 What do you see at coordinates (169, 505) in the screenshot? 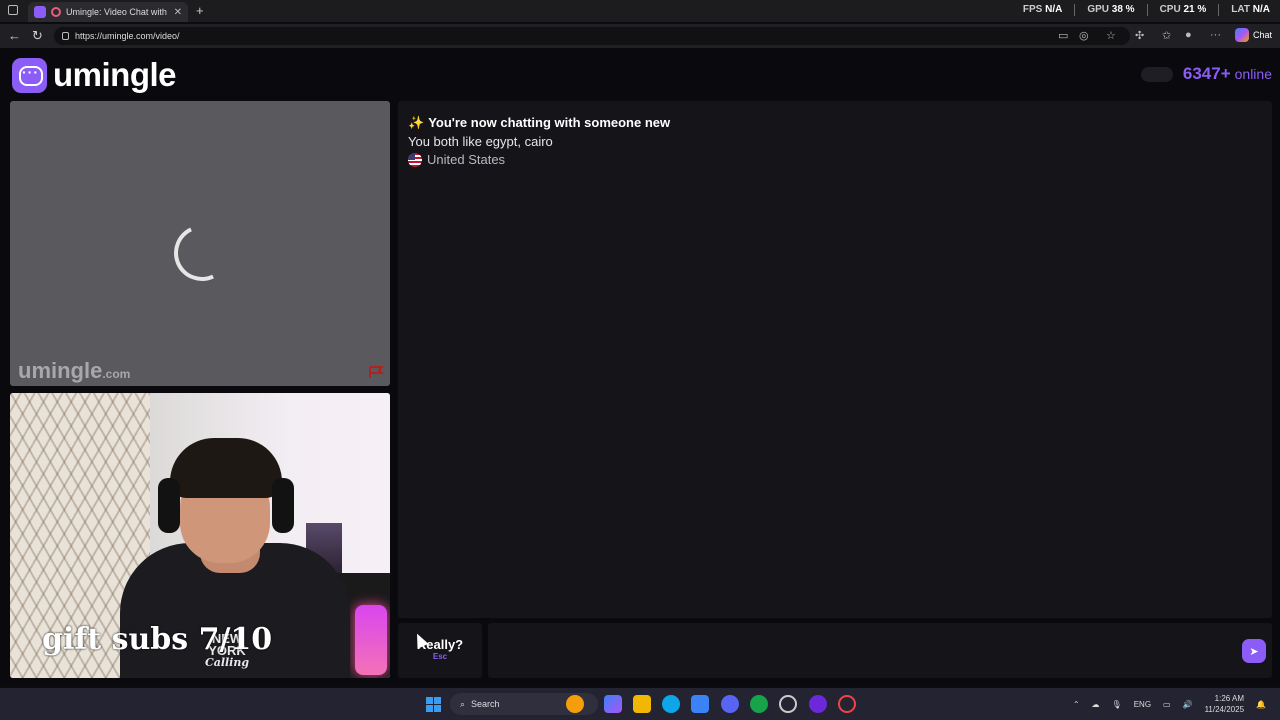
I see `headphone-left` at bounding box center [169, 505].